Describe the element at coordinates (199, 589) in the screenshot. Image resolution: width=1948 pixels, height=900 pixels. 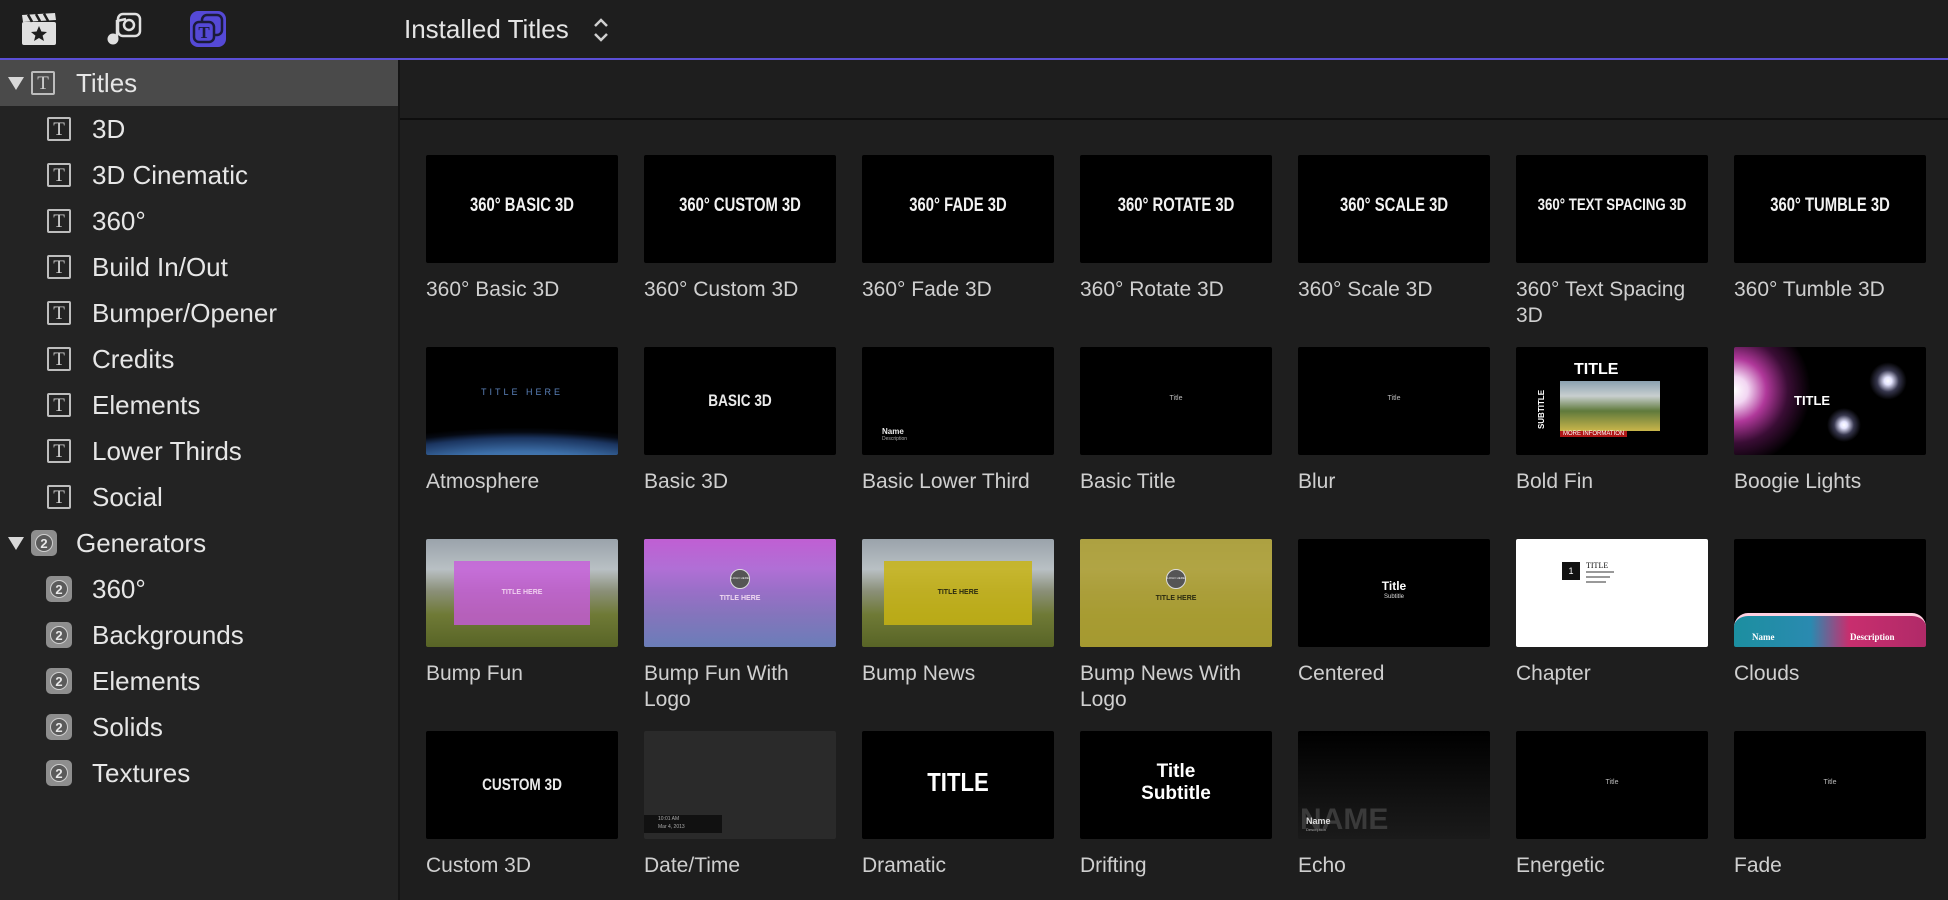
I see `sidebar-item: 2 360°` at that location.